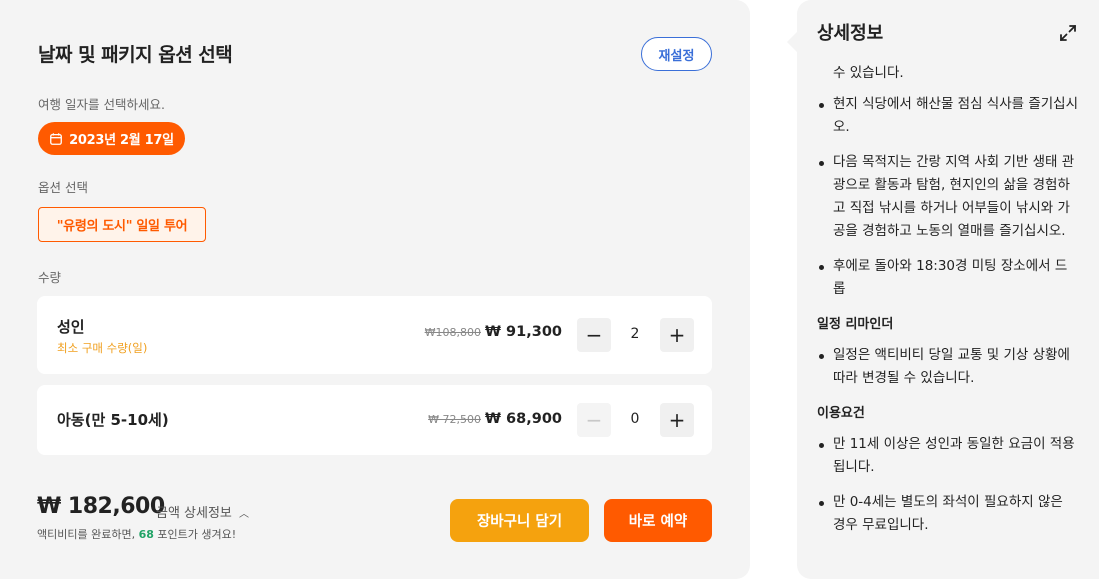 This screenshot has width=1099, height=579. I want to click on calendar-icon, so click(56, 138).